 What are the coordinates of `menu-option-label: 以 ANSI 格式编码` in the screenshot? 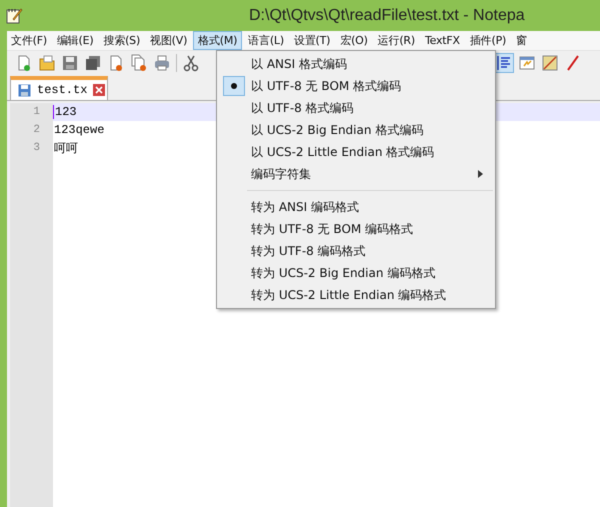 It's located at (299, 64).